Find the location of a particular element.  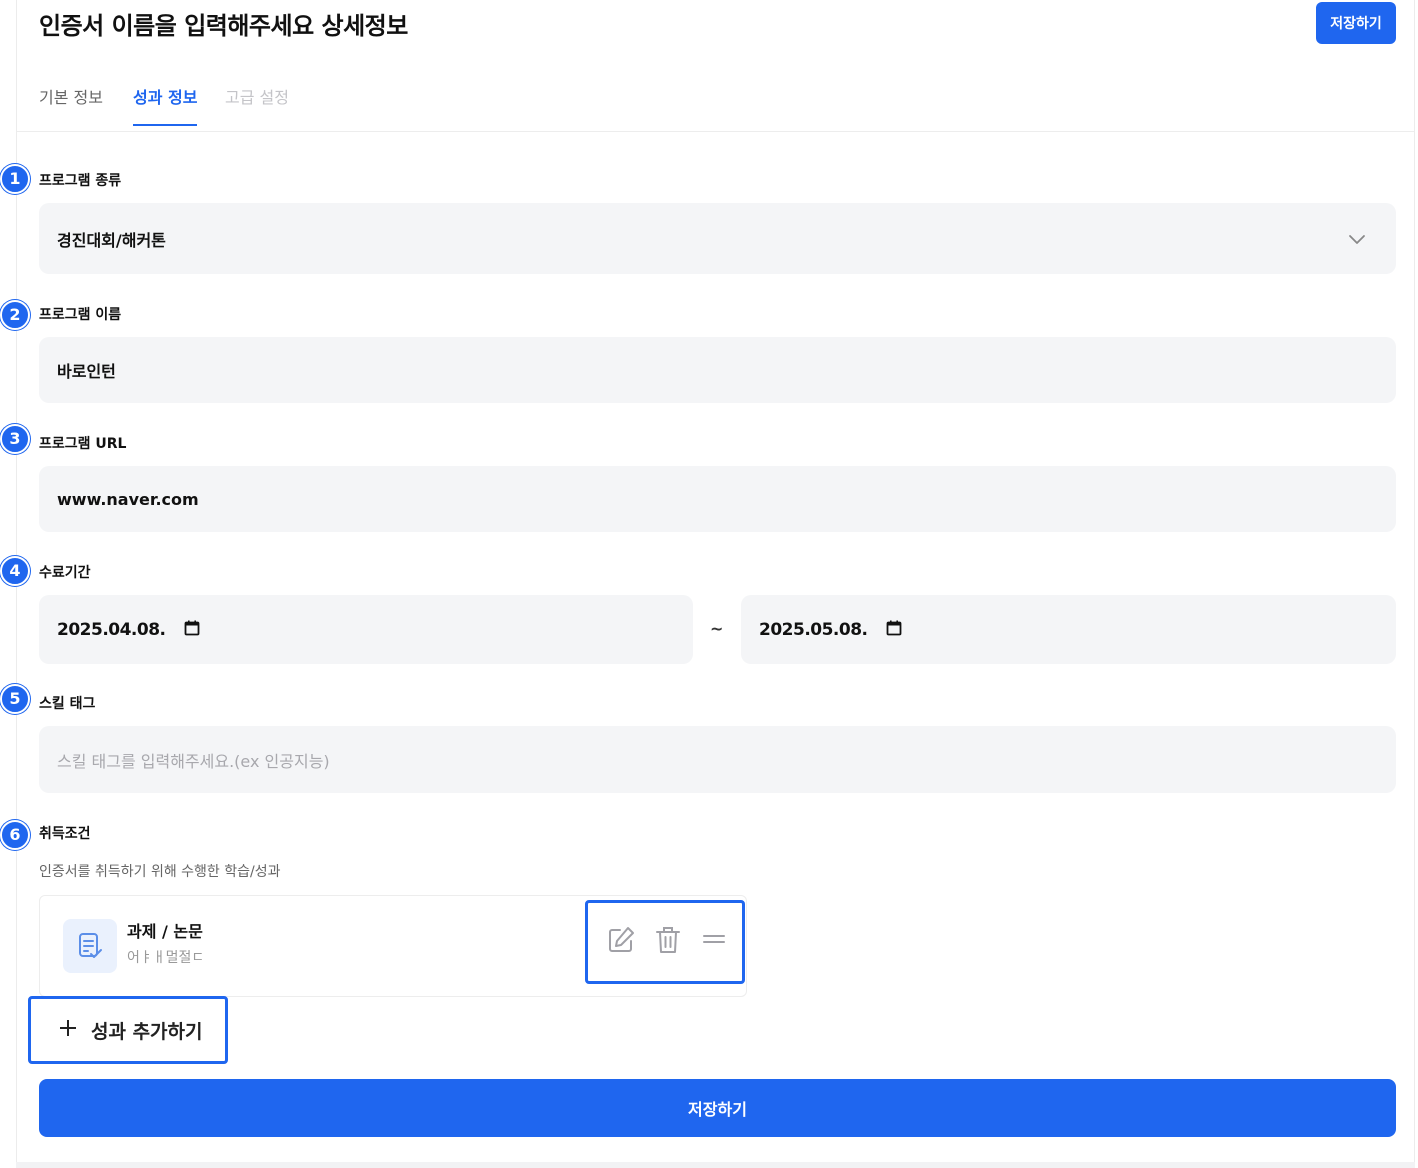

end-date-value: 2025.05.08. is located at coordinates (813, 629).